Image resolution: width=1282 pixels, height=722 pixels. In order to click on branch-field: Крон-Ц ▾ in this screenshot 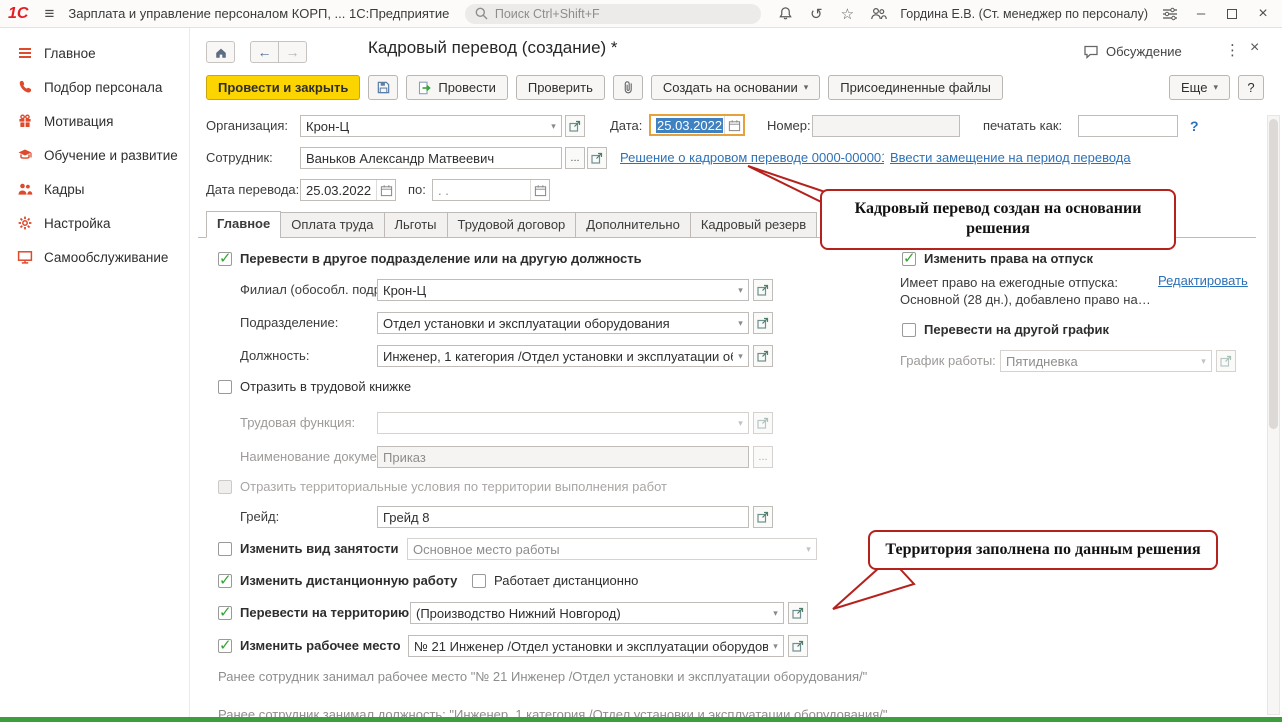, I will do `click(563, 290)`.